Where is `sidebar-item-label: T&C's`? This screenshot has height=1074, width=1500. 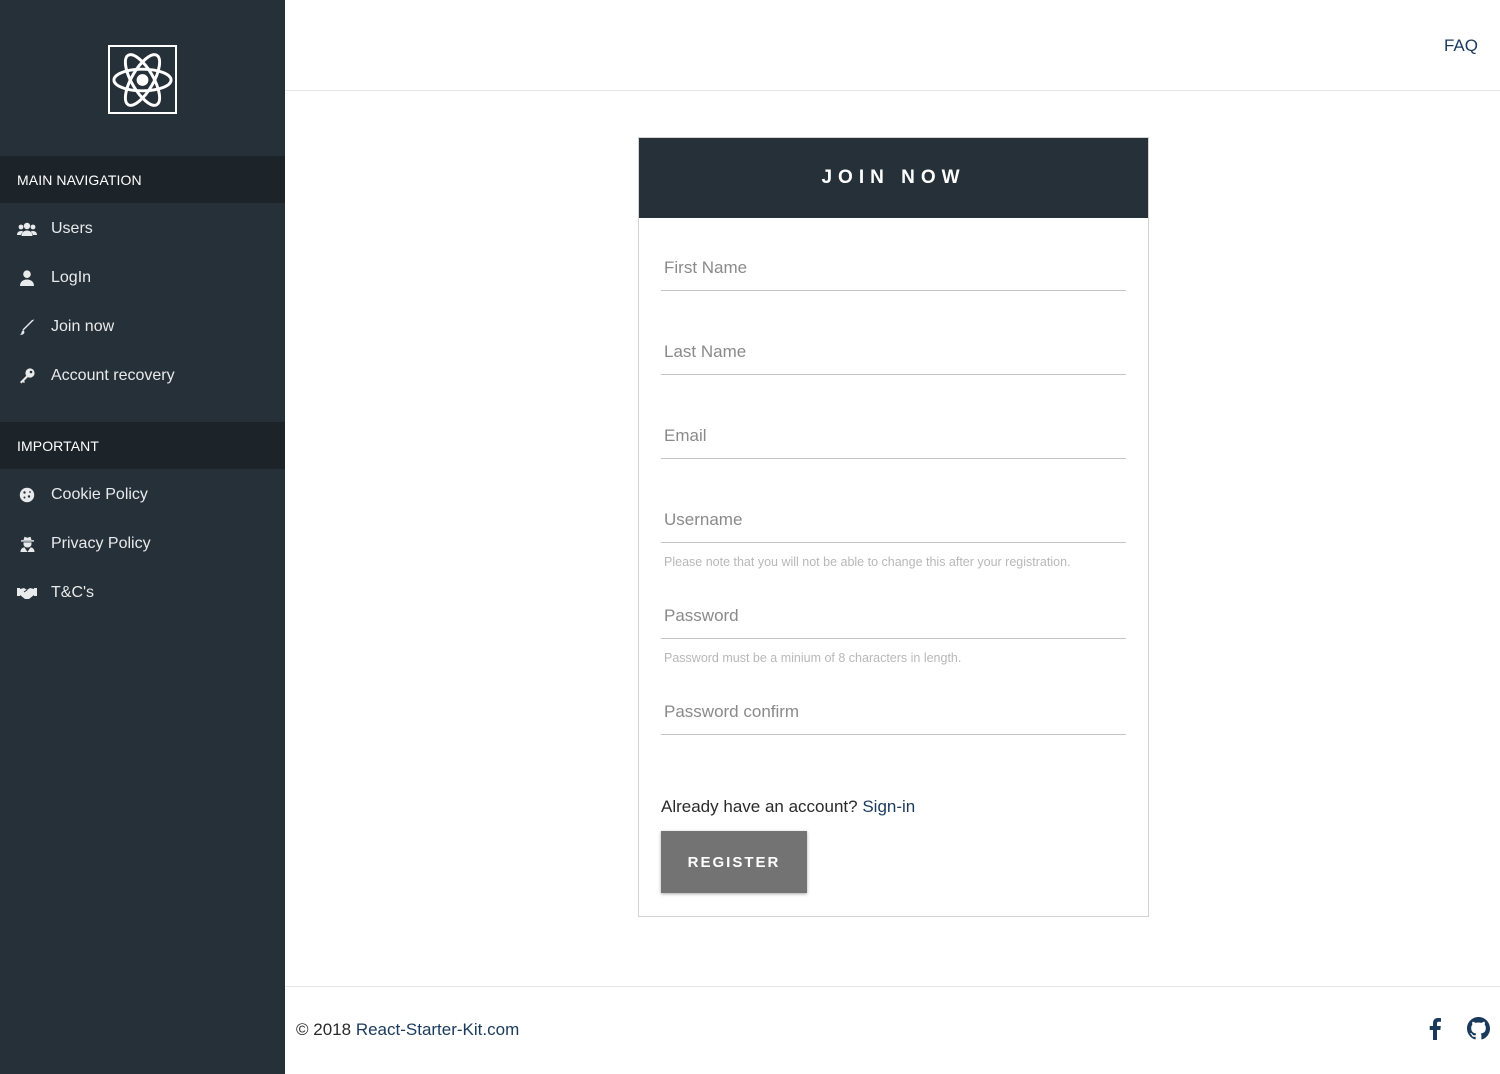
sidebar-item-label: T&C's is located at coordinates (73, 592).